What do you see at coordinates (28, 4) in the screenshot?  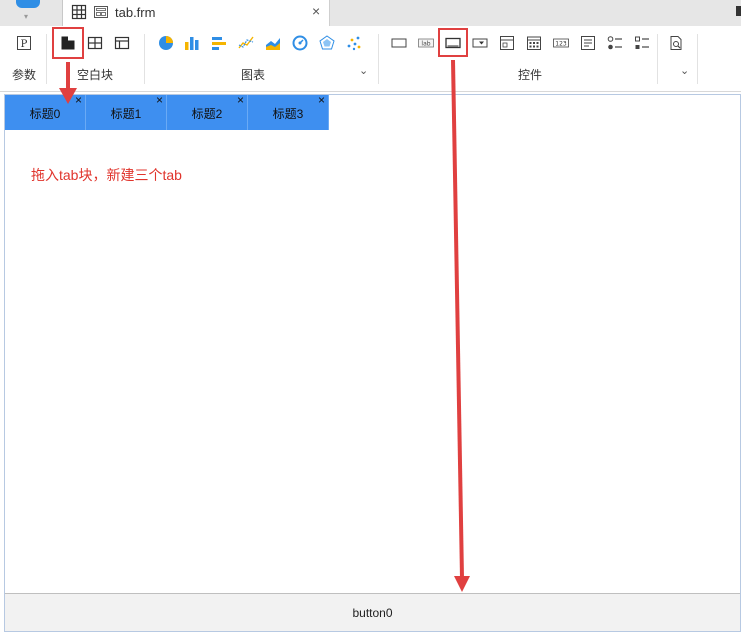 I see `app-logo` at bounding box center [28, 4].